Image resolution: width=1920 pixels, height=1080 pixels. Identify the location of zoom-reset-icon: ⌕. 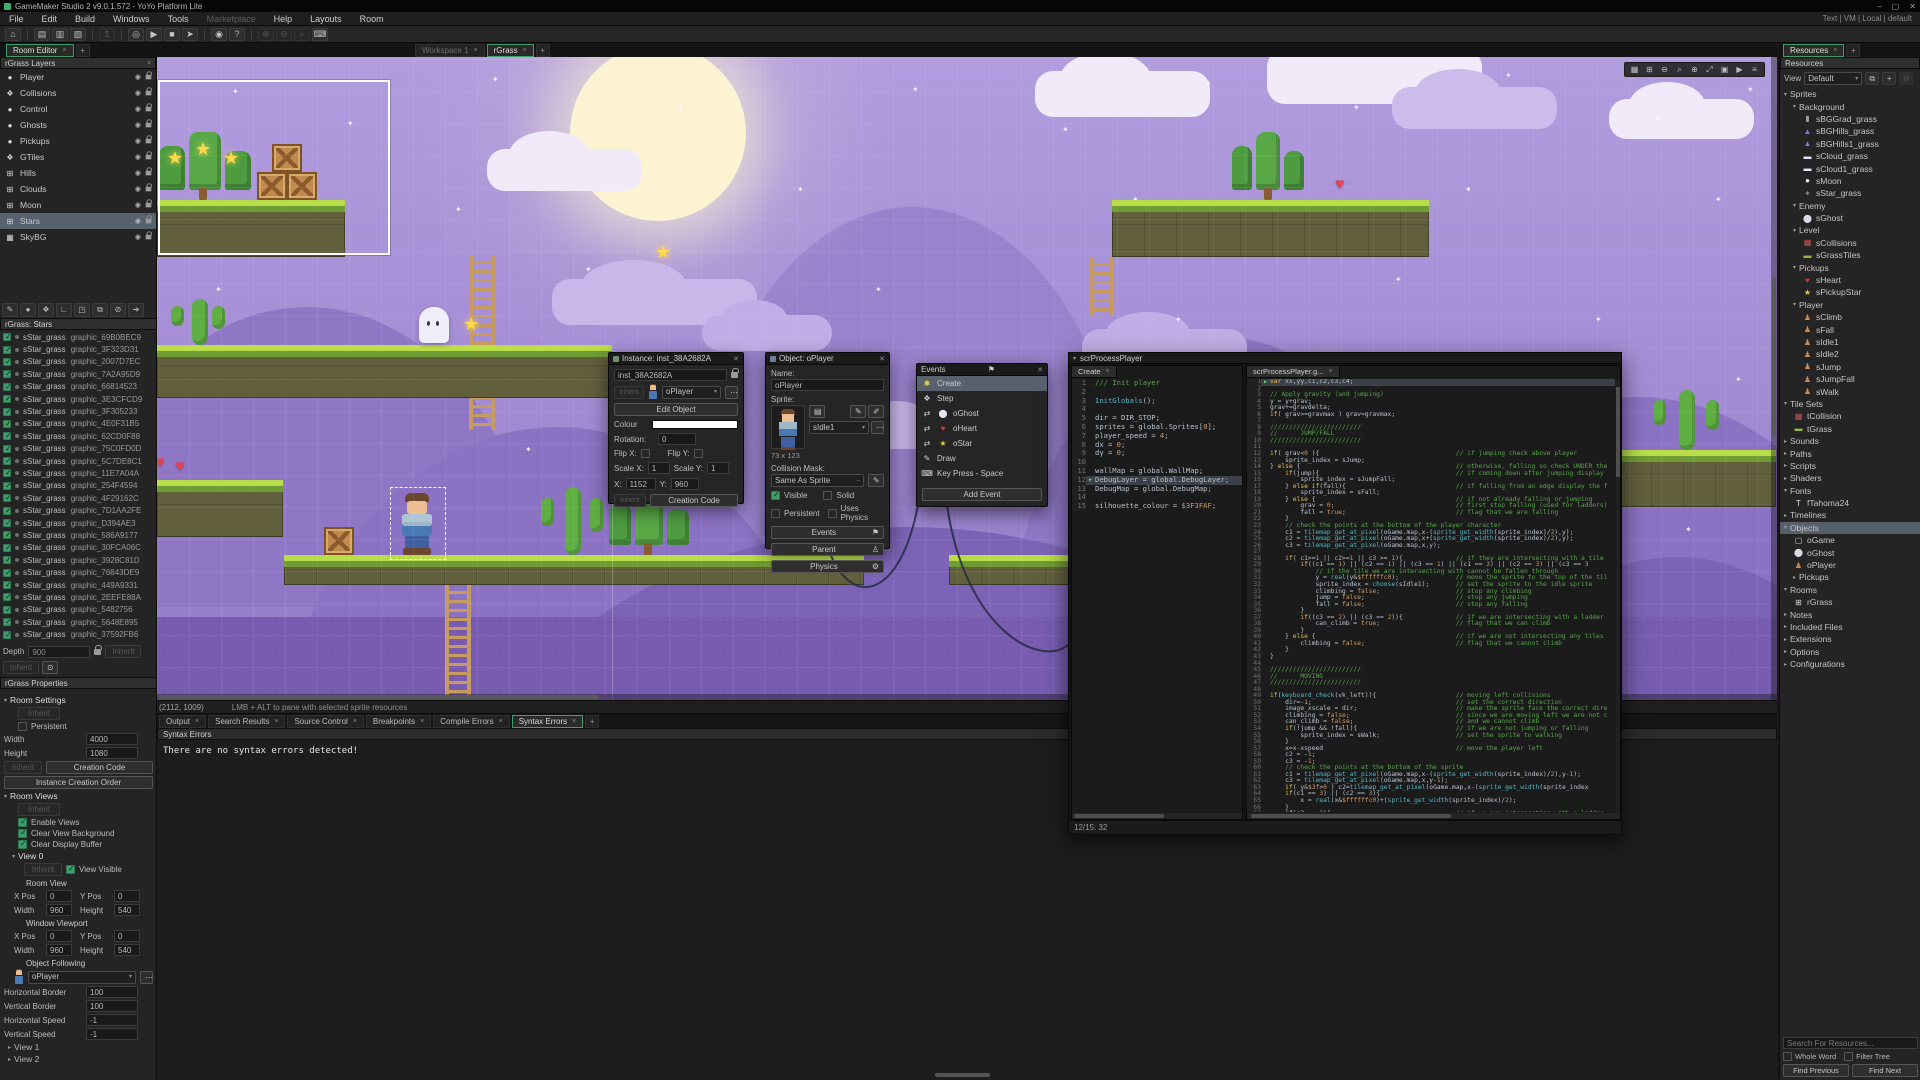
(1679, 69).